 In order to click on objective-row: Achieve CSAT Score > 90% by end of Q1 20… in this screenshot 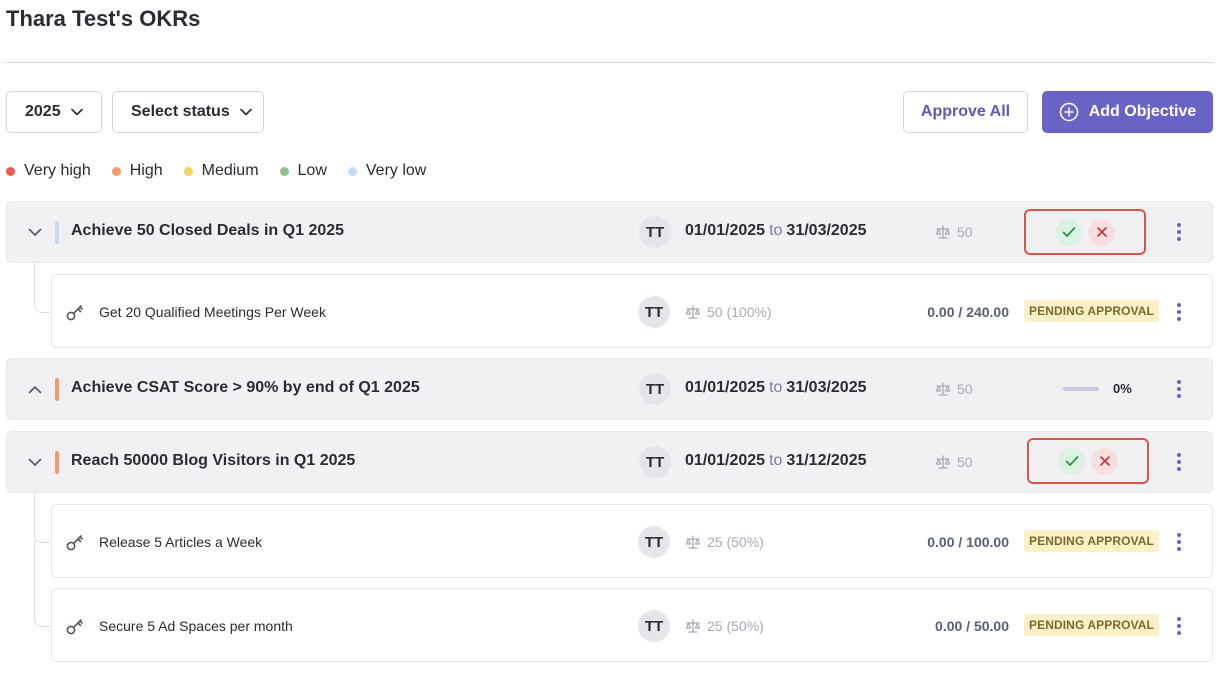, I will do `click(609, 389)`.